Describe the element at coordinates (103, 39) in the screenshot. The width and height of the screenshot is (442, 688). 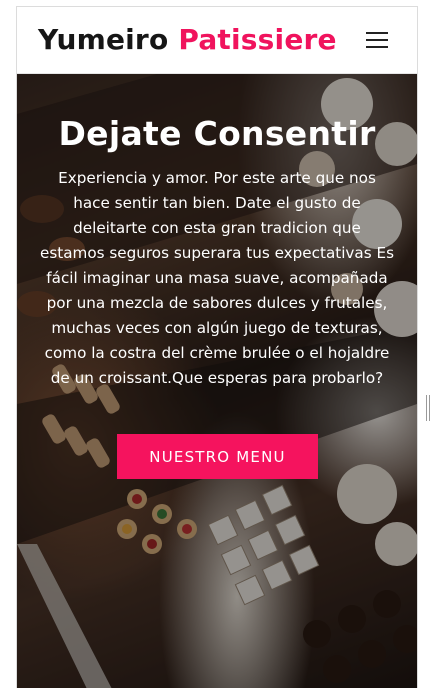
I see `brand-name-first: Yumeiro` at that location.